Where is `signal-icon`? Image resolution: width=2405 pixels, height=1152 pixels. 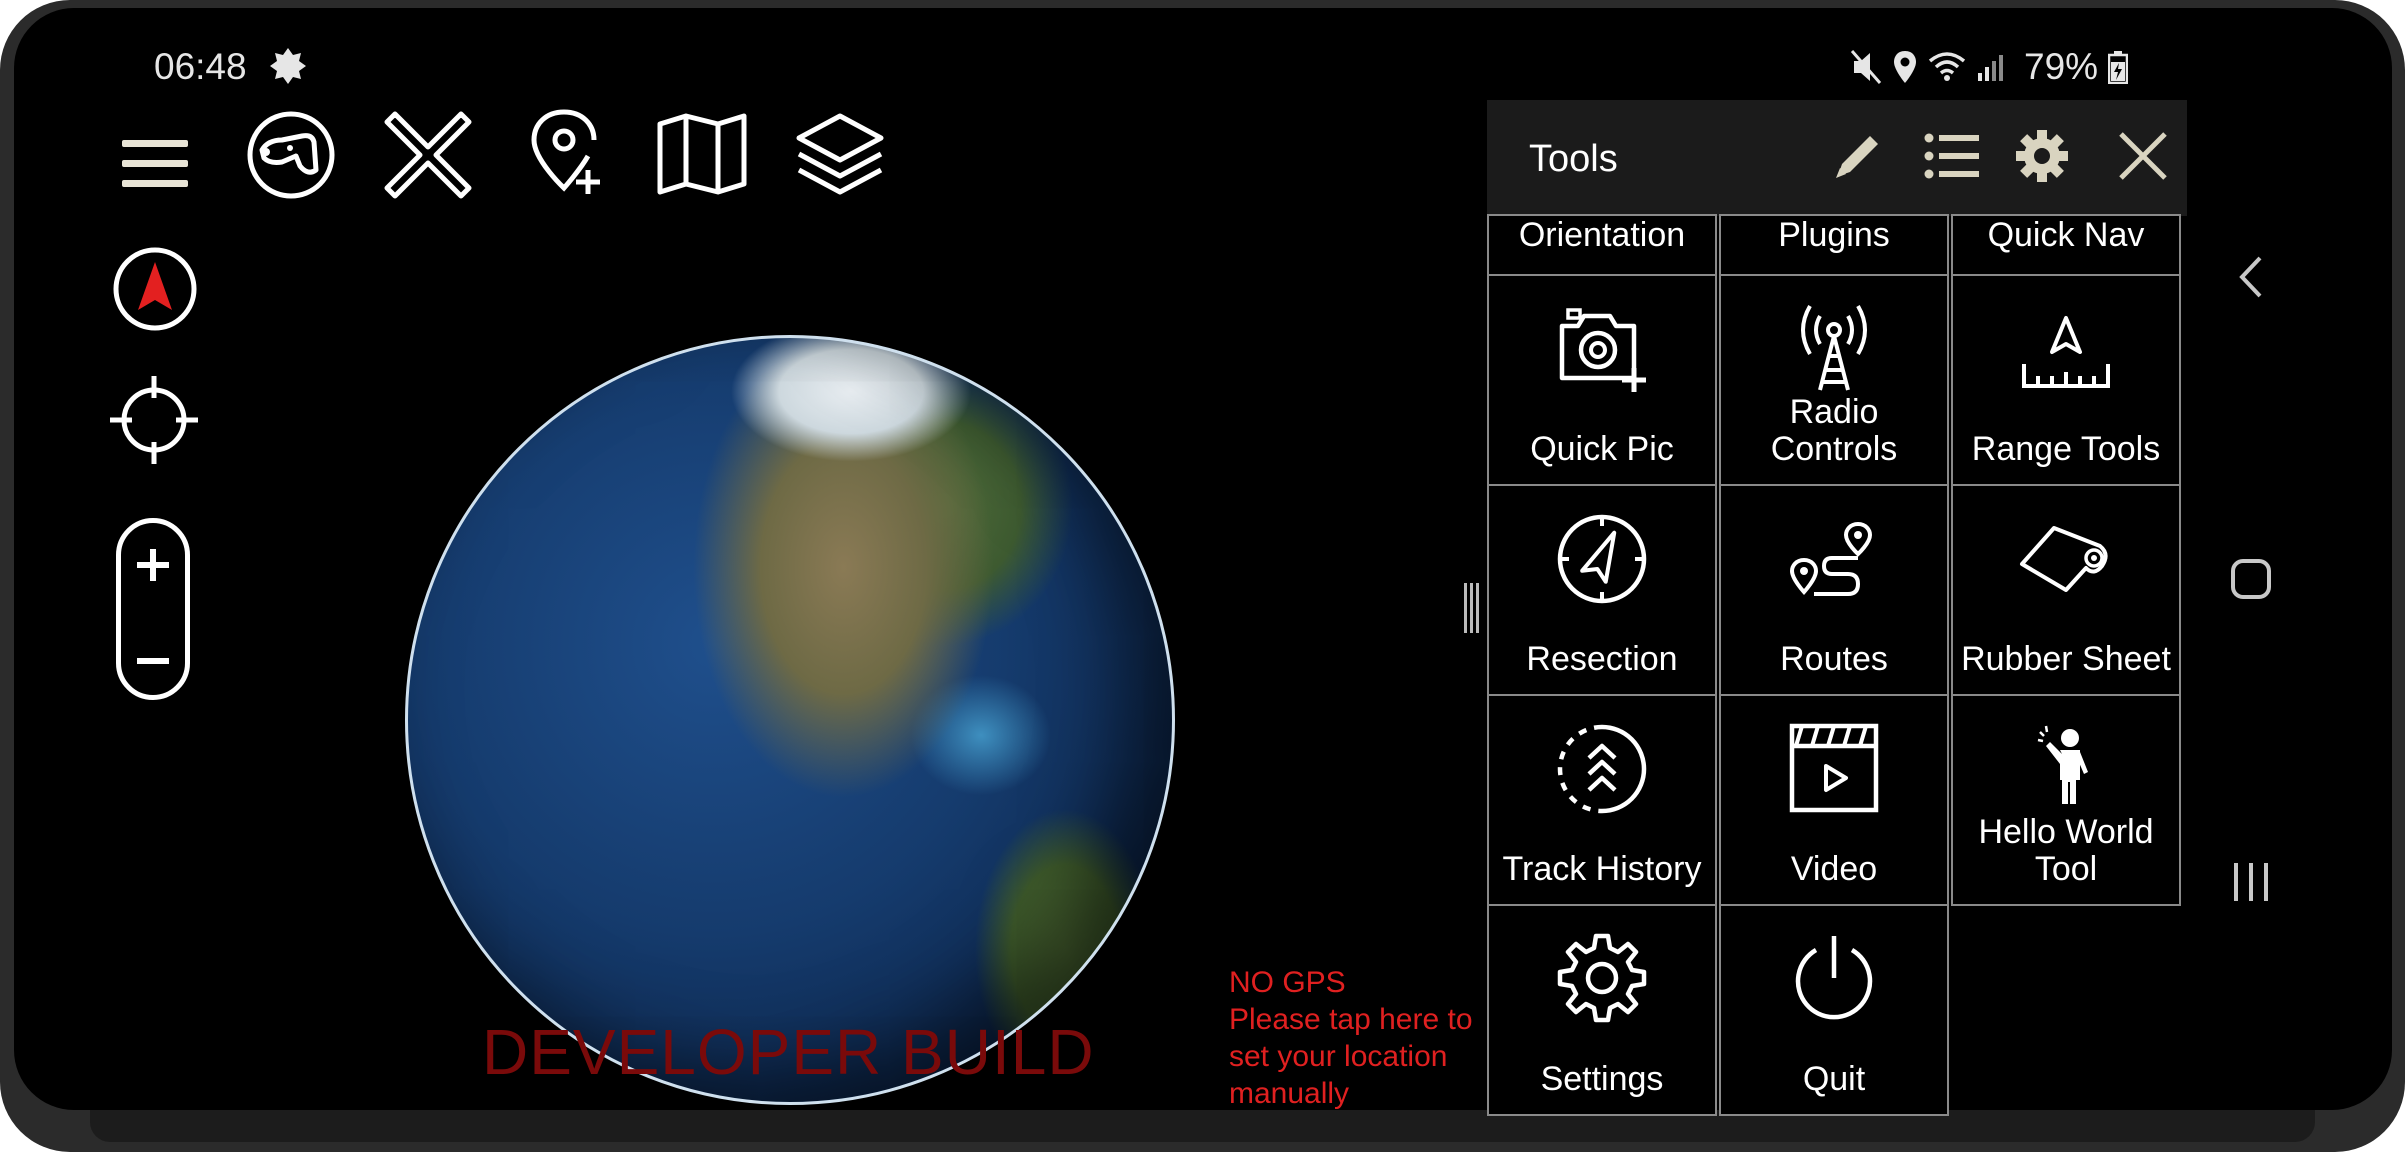
signal-icon is located at coordinates (1990, 68).